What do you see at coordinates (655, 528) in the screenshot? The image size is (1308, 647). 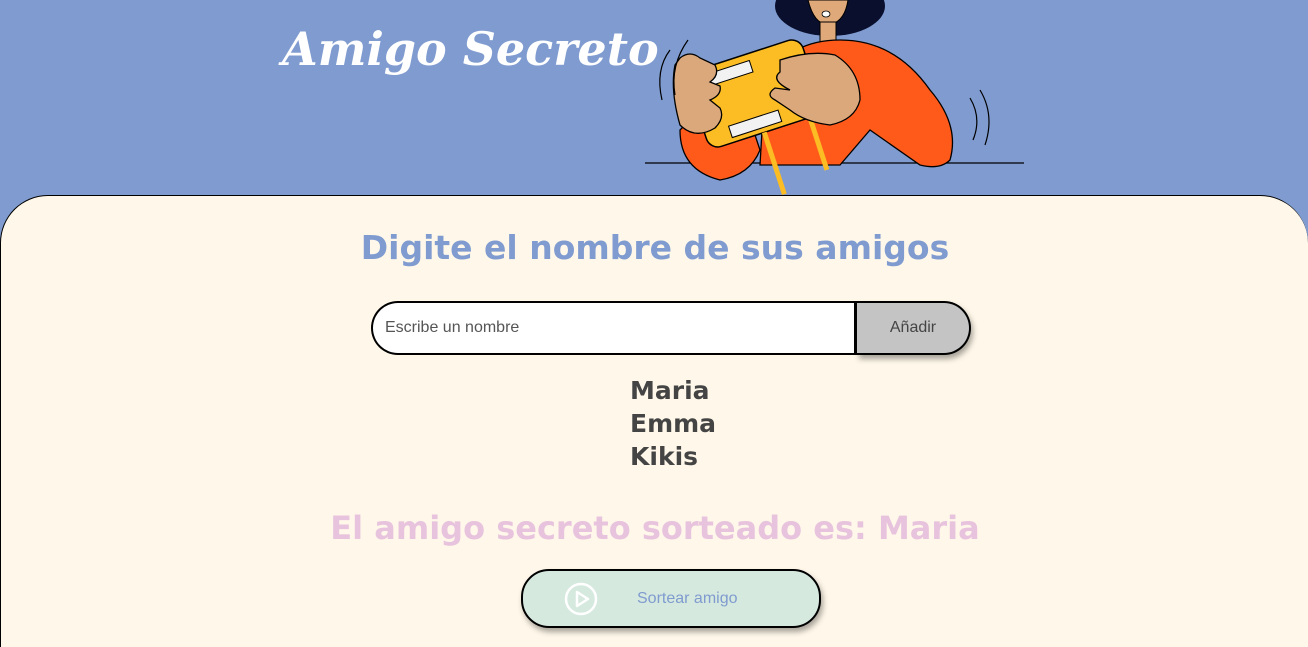 I see `draw-result: El amigo secreto sorteado es: Maria` at bounding box center [655, 528].